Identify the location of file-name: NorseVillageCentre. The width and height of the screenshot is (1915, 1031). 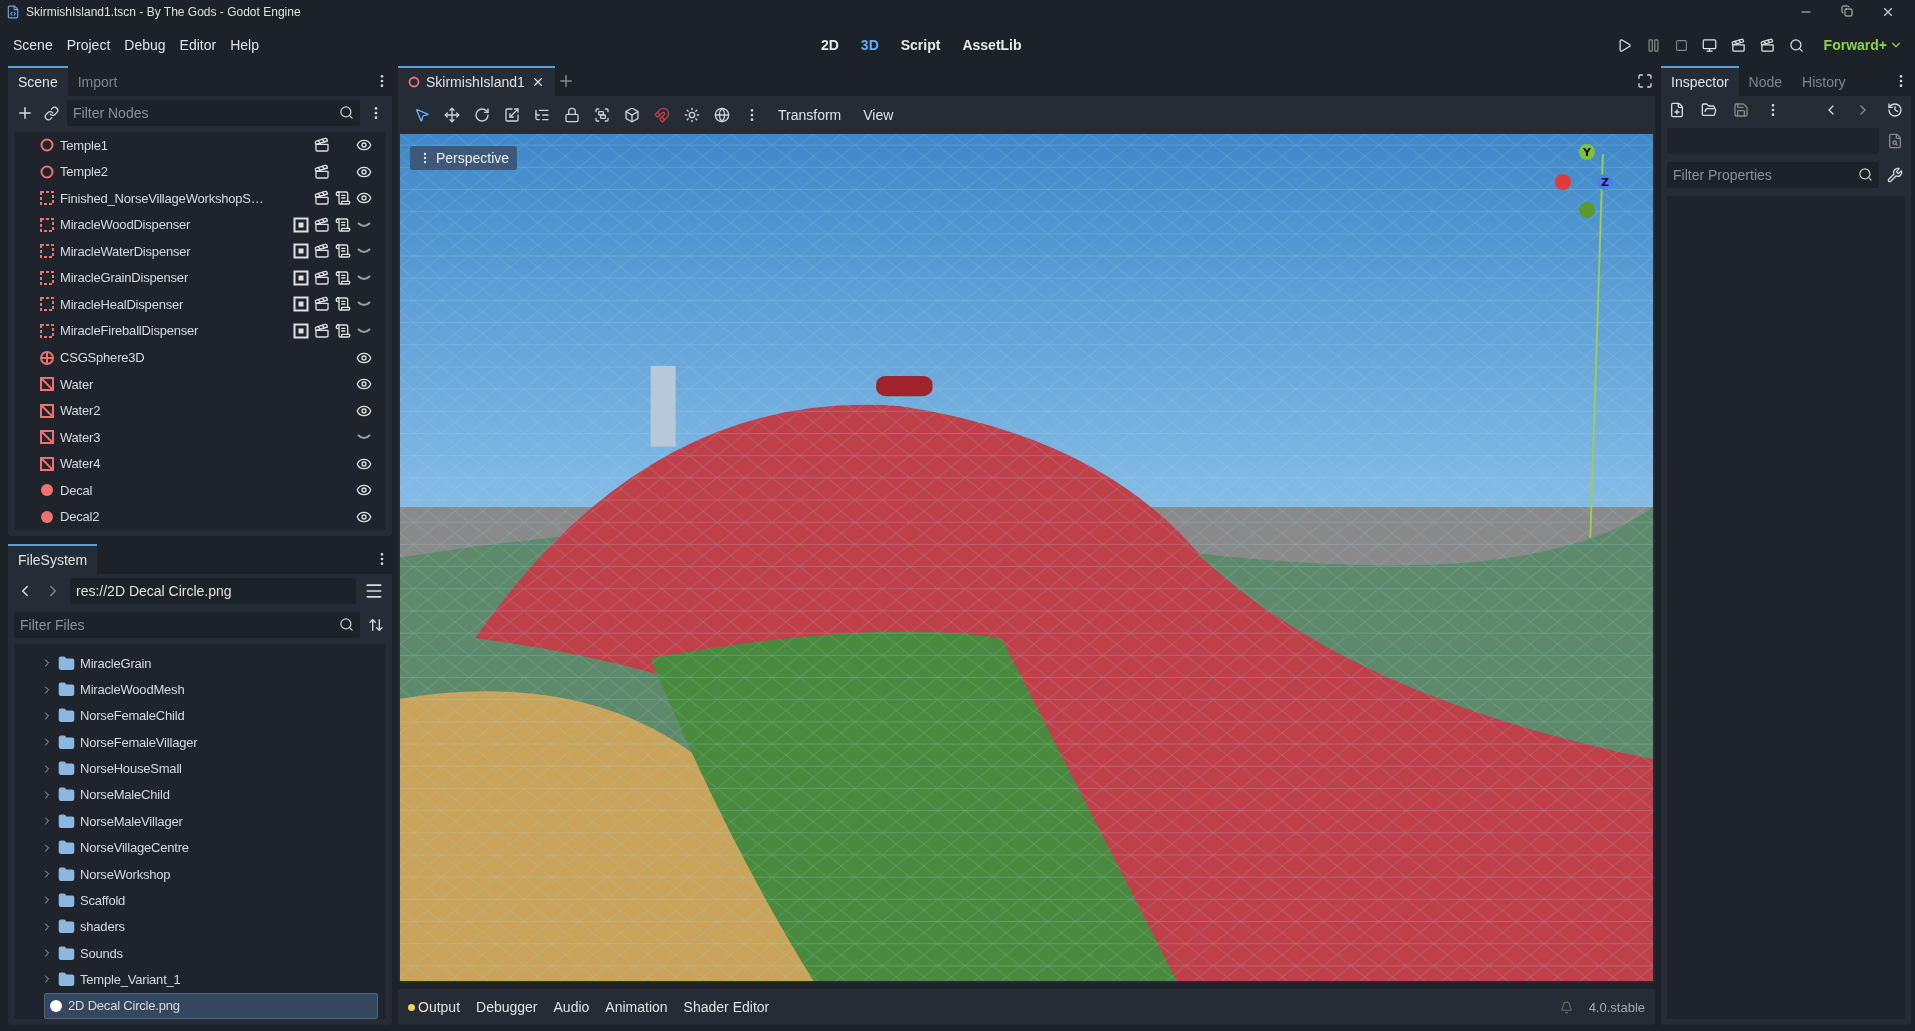
(134, 848).